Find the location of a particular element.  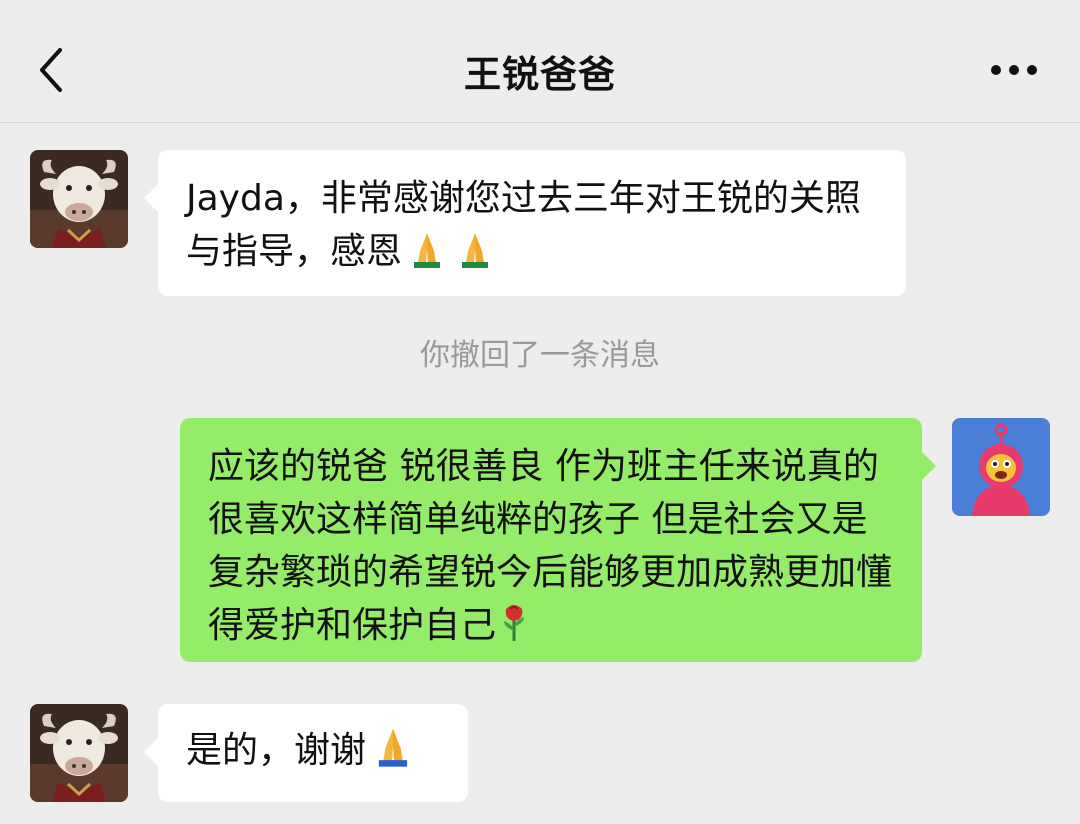

my-avatar is located at coordinates (1001, 467).